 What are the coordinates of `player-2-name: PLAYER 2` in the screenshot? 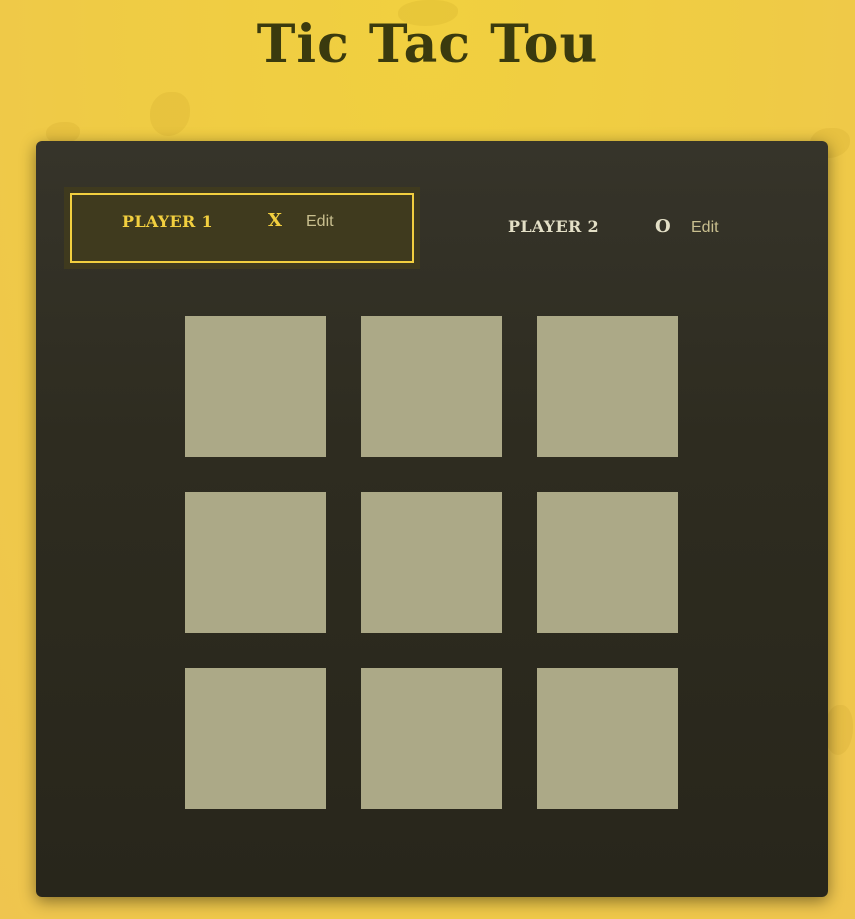 It's located at (553, 226).